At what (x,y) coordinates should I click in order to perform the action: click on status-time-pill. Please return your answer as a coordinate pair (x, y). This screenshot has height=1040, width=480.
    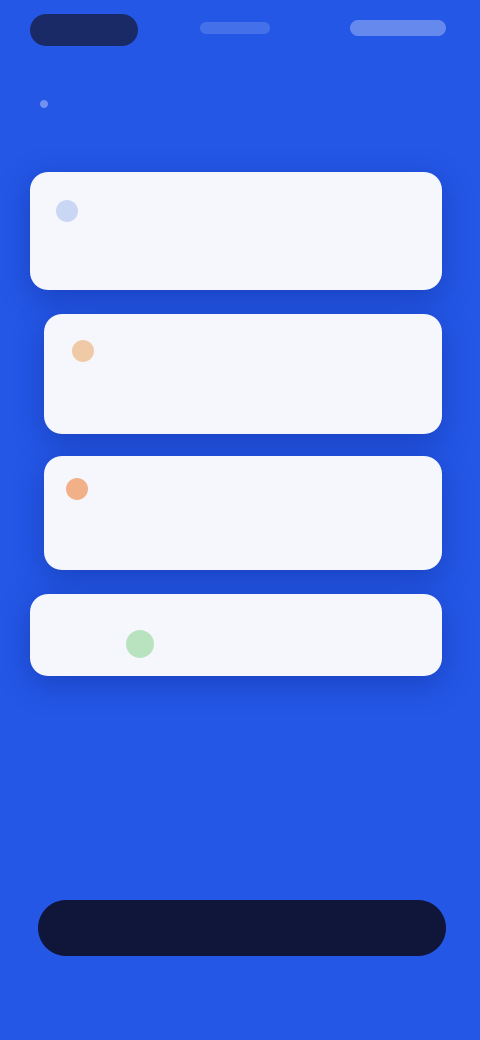
    Looking at the image, I should click on (84, 30).